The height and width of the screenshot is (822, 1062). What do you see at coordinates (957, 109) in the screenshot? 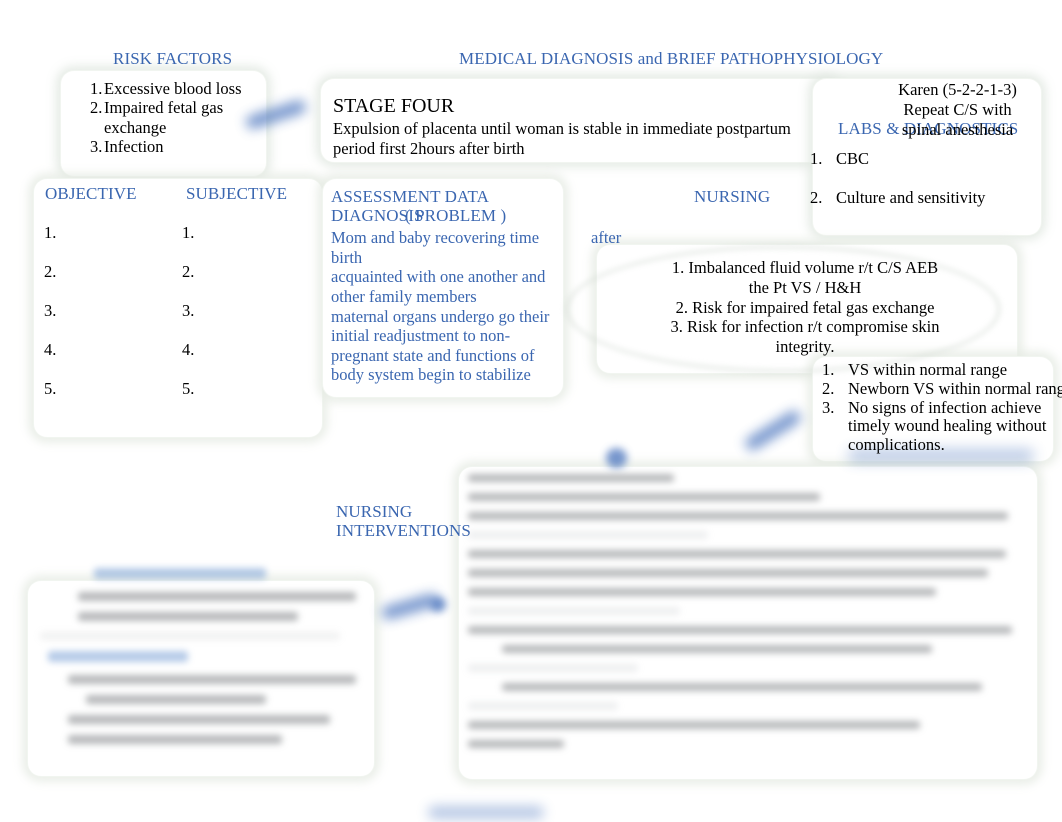
I see `patient-procedure-line1: Repeat C/S with` at bounding box center [957, 109].